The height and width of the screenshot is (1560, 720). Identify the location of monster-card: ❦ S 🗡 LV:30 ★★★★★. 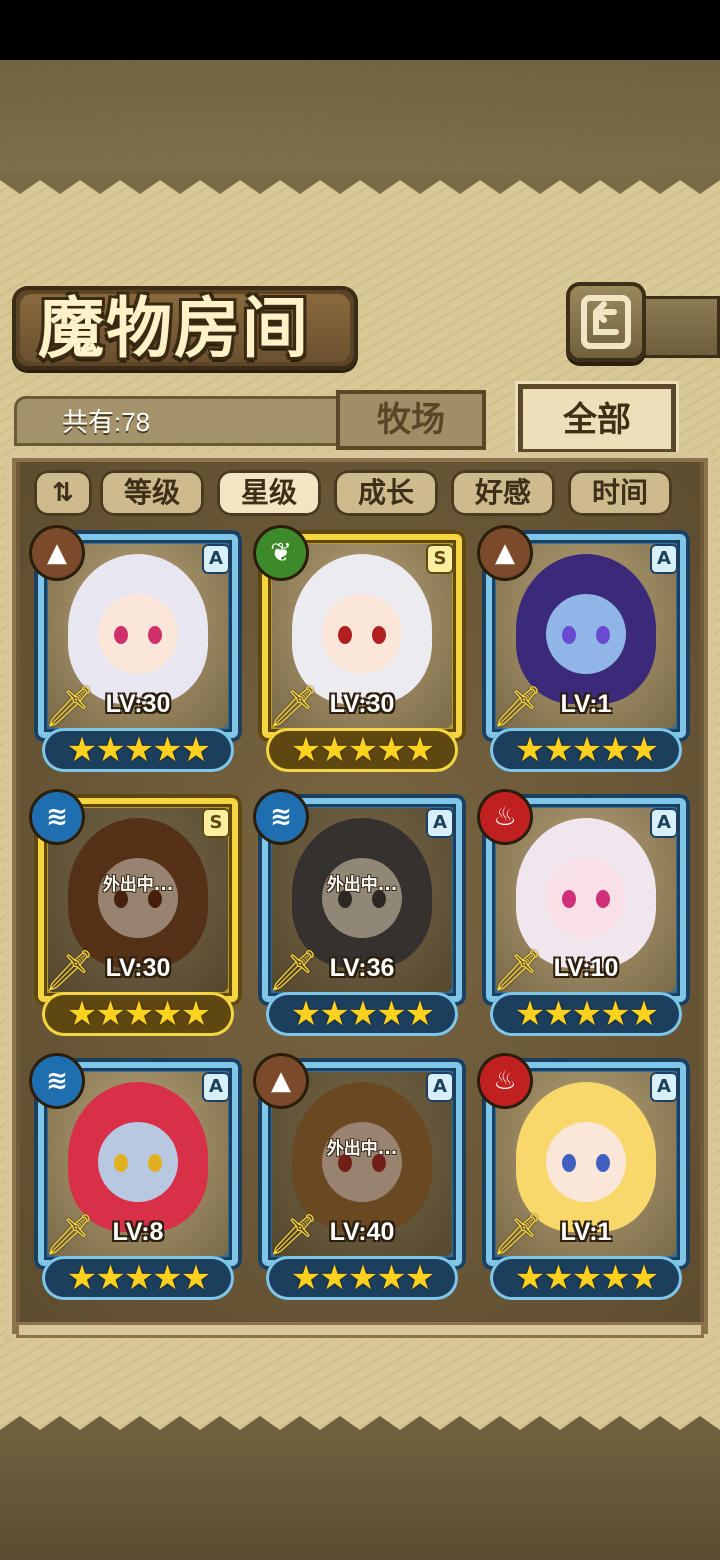
(361, 651).